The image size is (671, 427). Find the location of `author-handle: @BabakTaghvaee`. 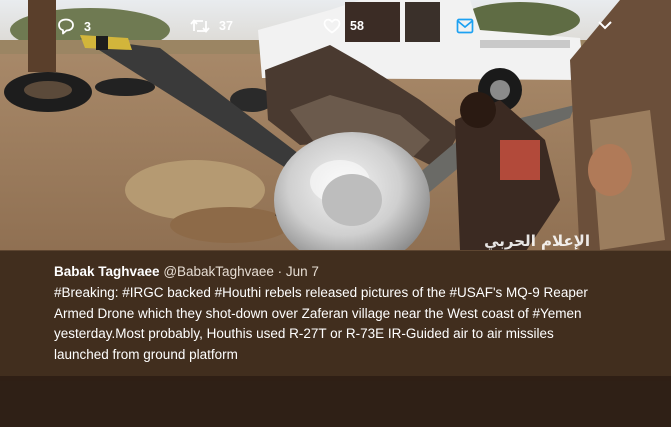

author-handle: @BabakTaghvaee is located at coordinates (218, 271).